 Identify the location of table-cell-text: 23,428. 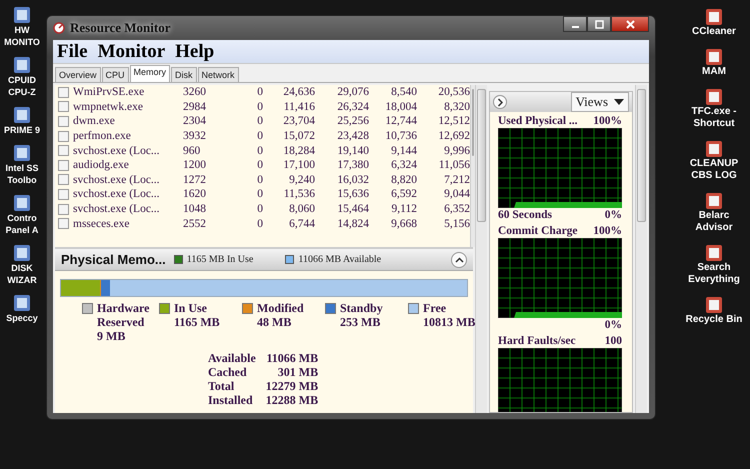
(352, 136).